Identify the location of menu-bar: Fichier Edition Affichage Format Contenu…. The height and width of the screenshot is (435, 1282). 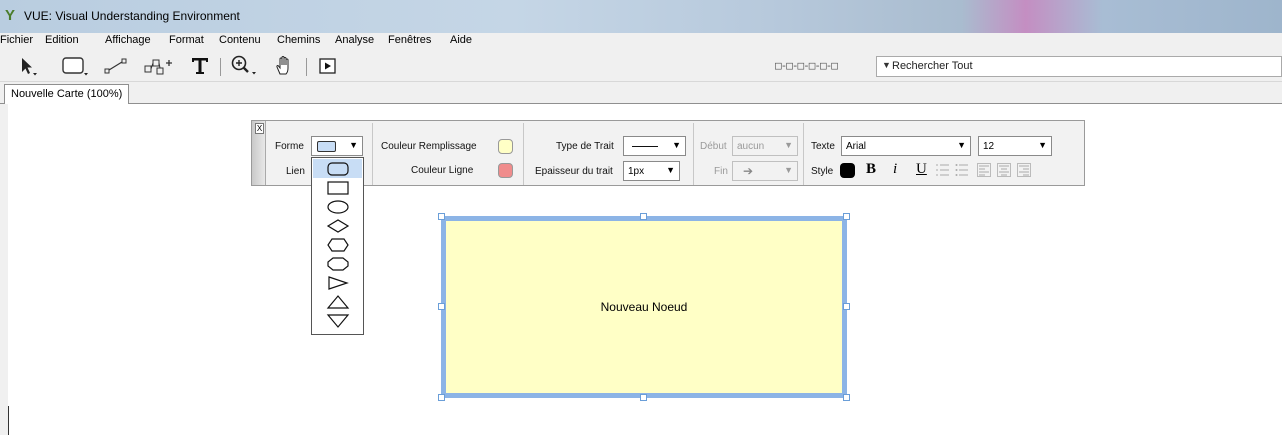
(641, 41).